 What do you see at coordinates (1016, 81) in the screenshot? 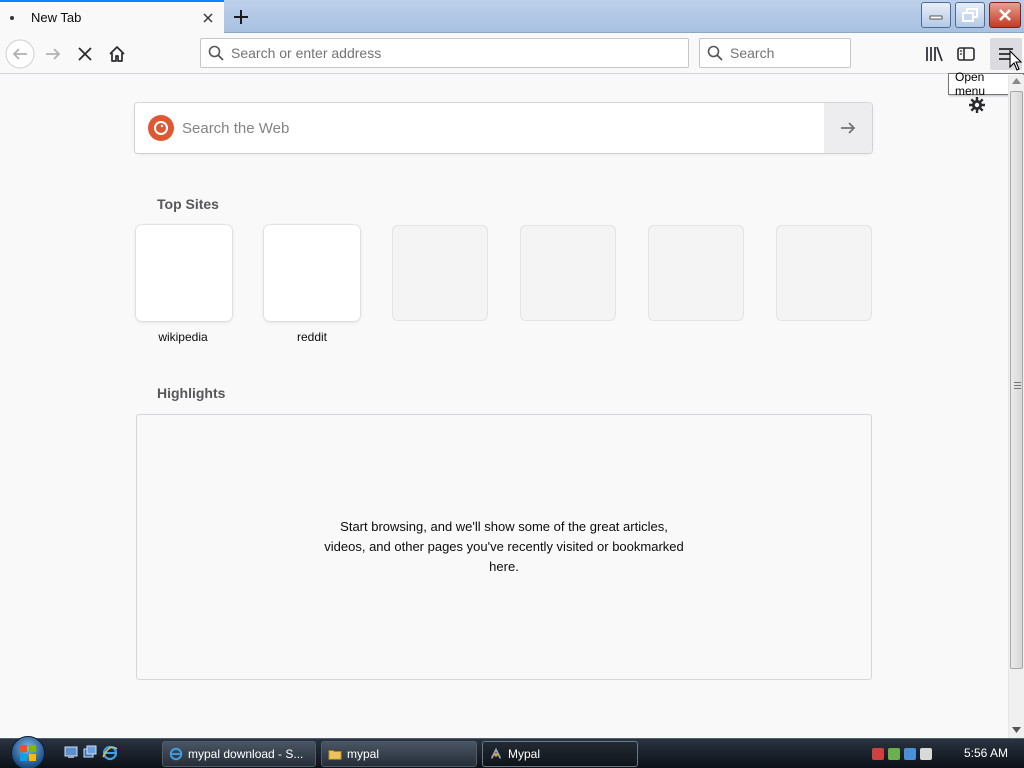
I see `scroll-up-arrow-icon` at bounding box center [1016, 81].